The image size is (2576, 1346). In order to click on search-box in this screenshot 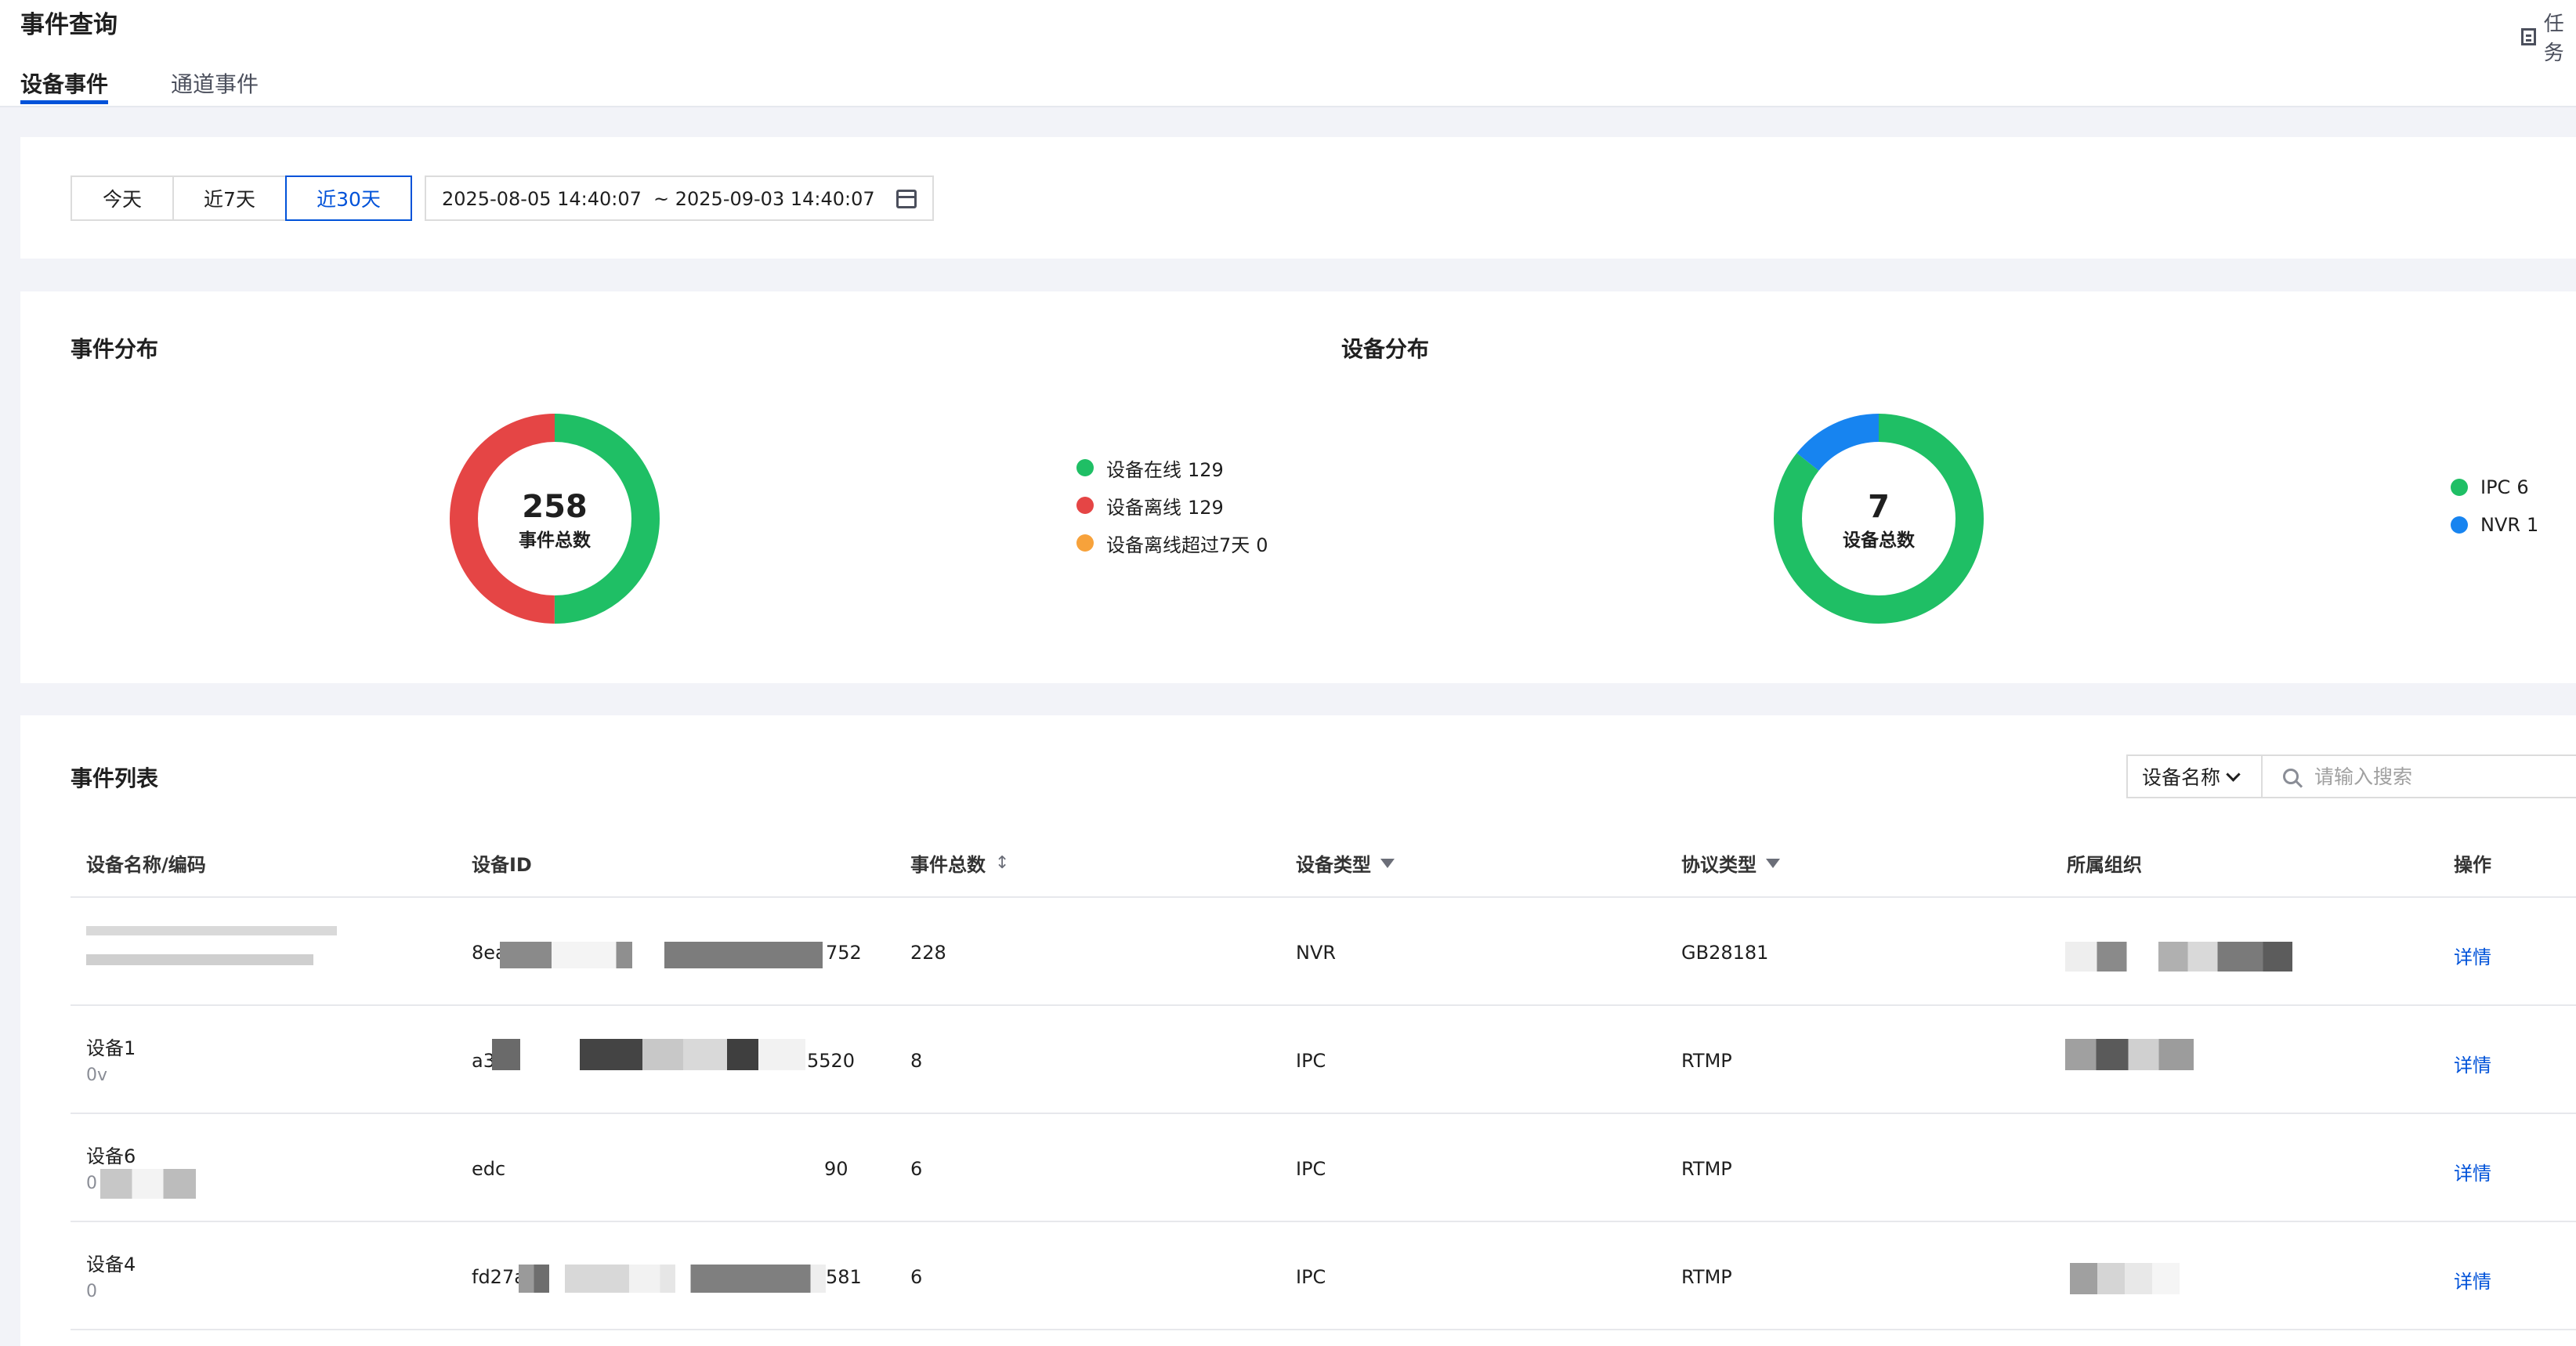, I will do `click(2419, 776)`.